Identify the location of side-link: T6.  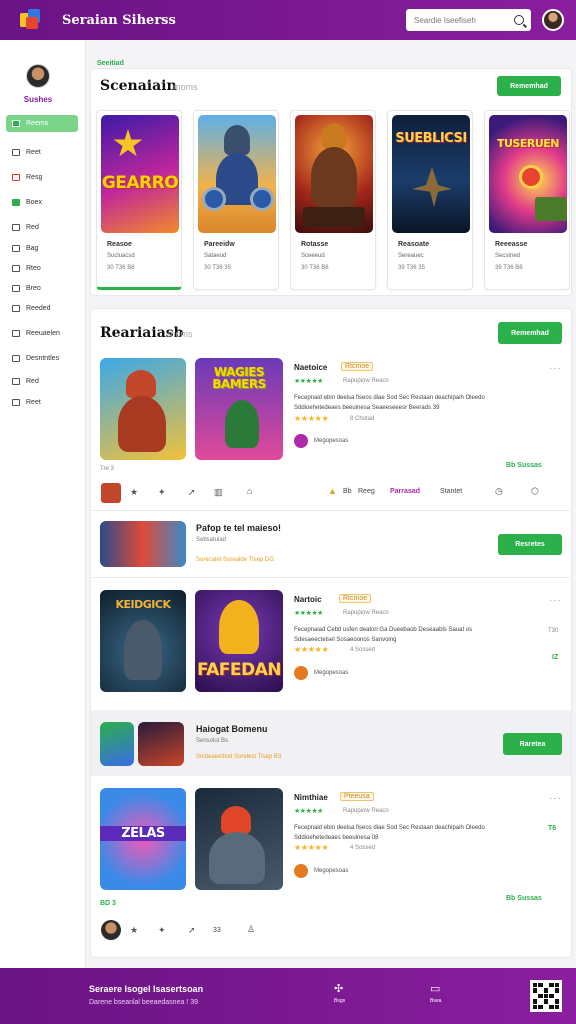
(552, 828).